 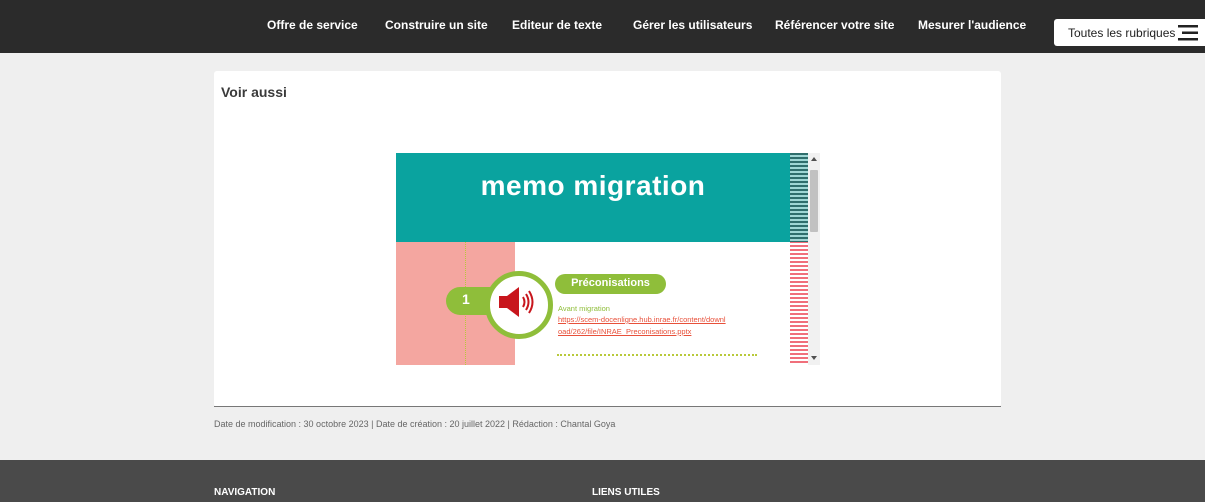 I want to click on all-sections-label: Toutes les rubriques, so click(x=1122, y=33).